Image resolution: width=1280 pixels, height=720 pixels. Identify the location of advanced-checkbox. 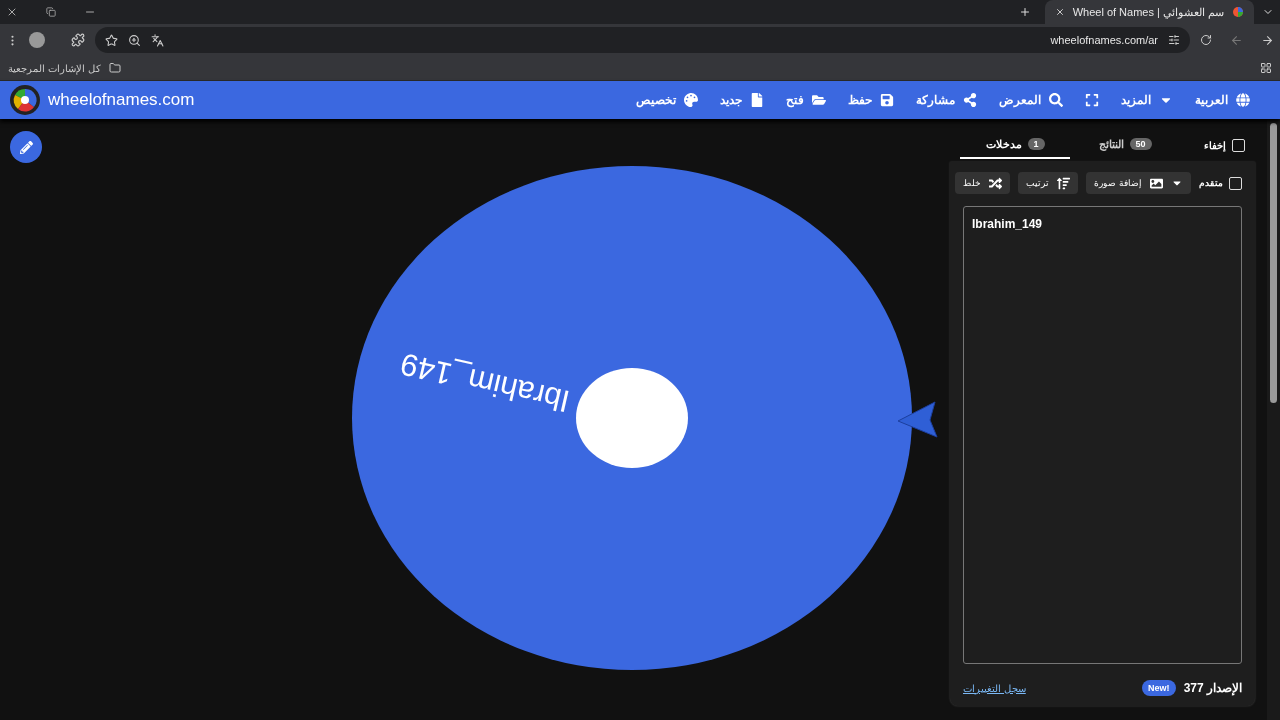
(1235, 183).